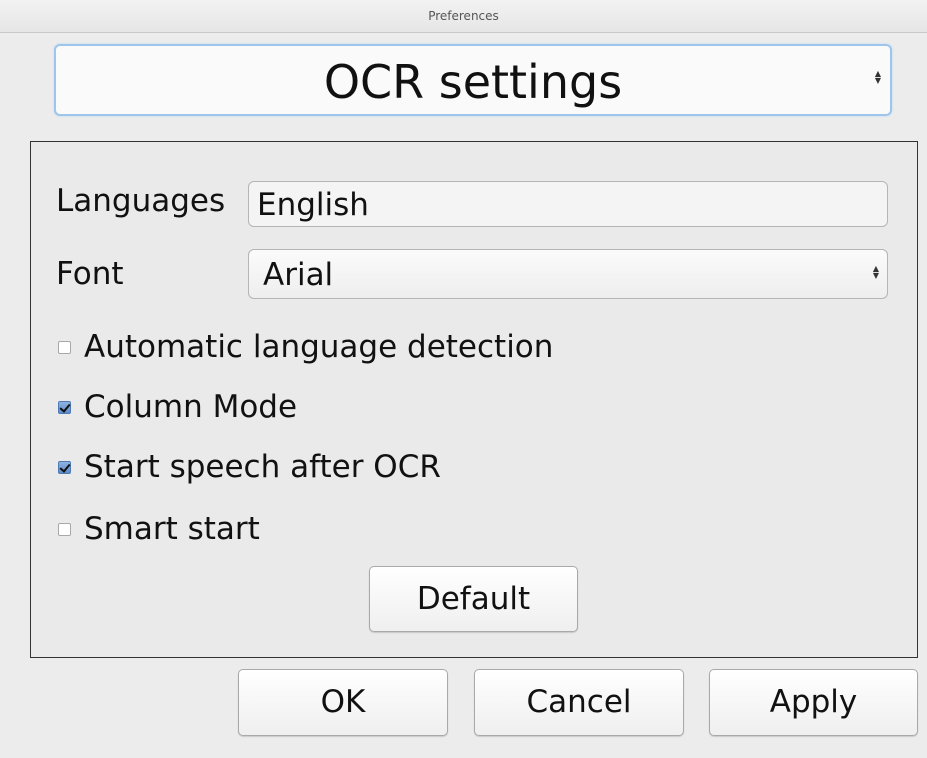 This screenshot has width=927, height=758. I want to click on settings-category-label: OCR settings, so click(473, 82).